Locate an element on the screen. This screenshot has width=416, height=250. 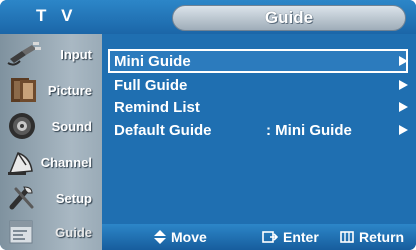
sidebar-item-label: Guide is located at coordinates (73, 232).